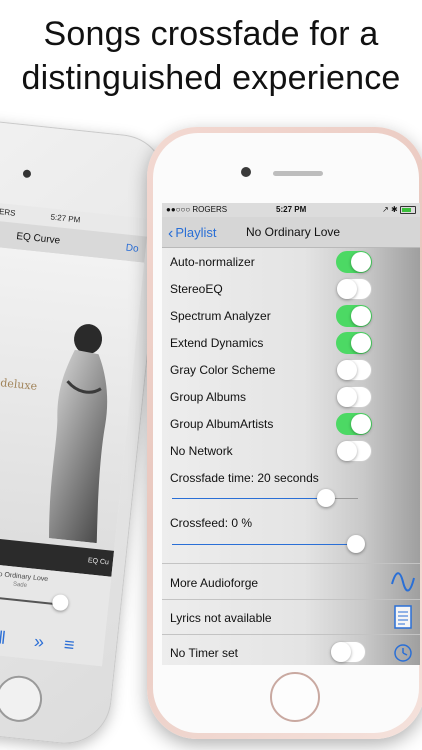  Describe the element at coordinates (27, 174) in the screenshot. I see `back-phone-camera` at that location.